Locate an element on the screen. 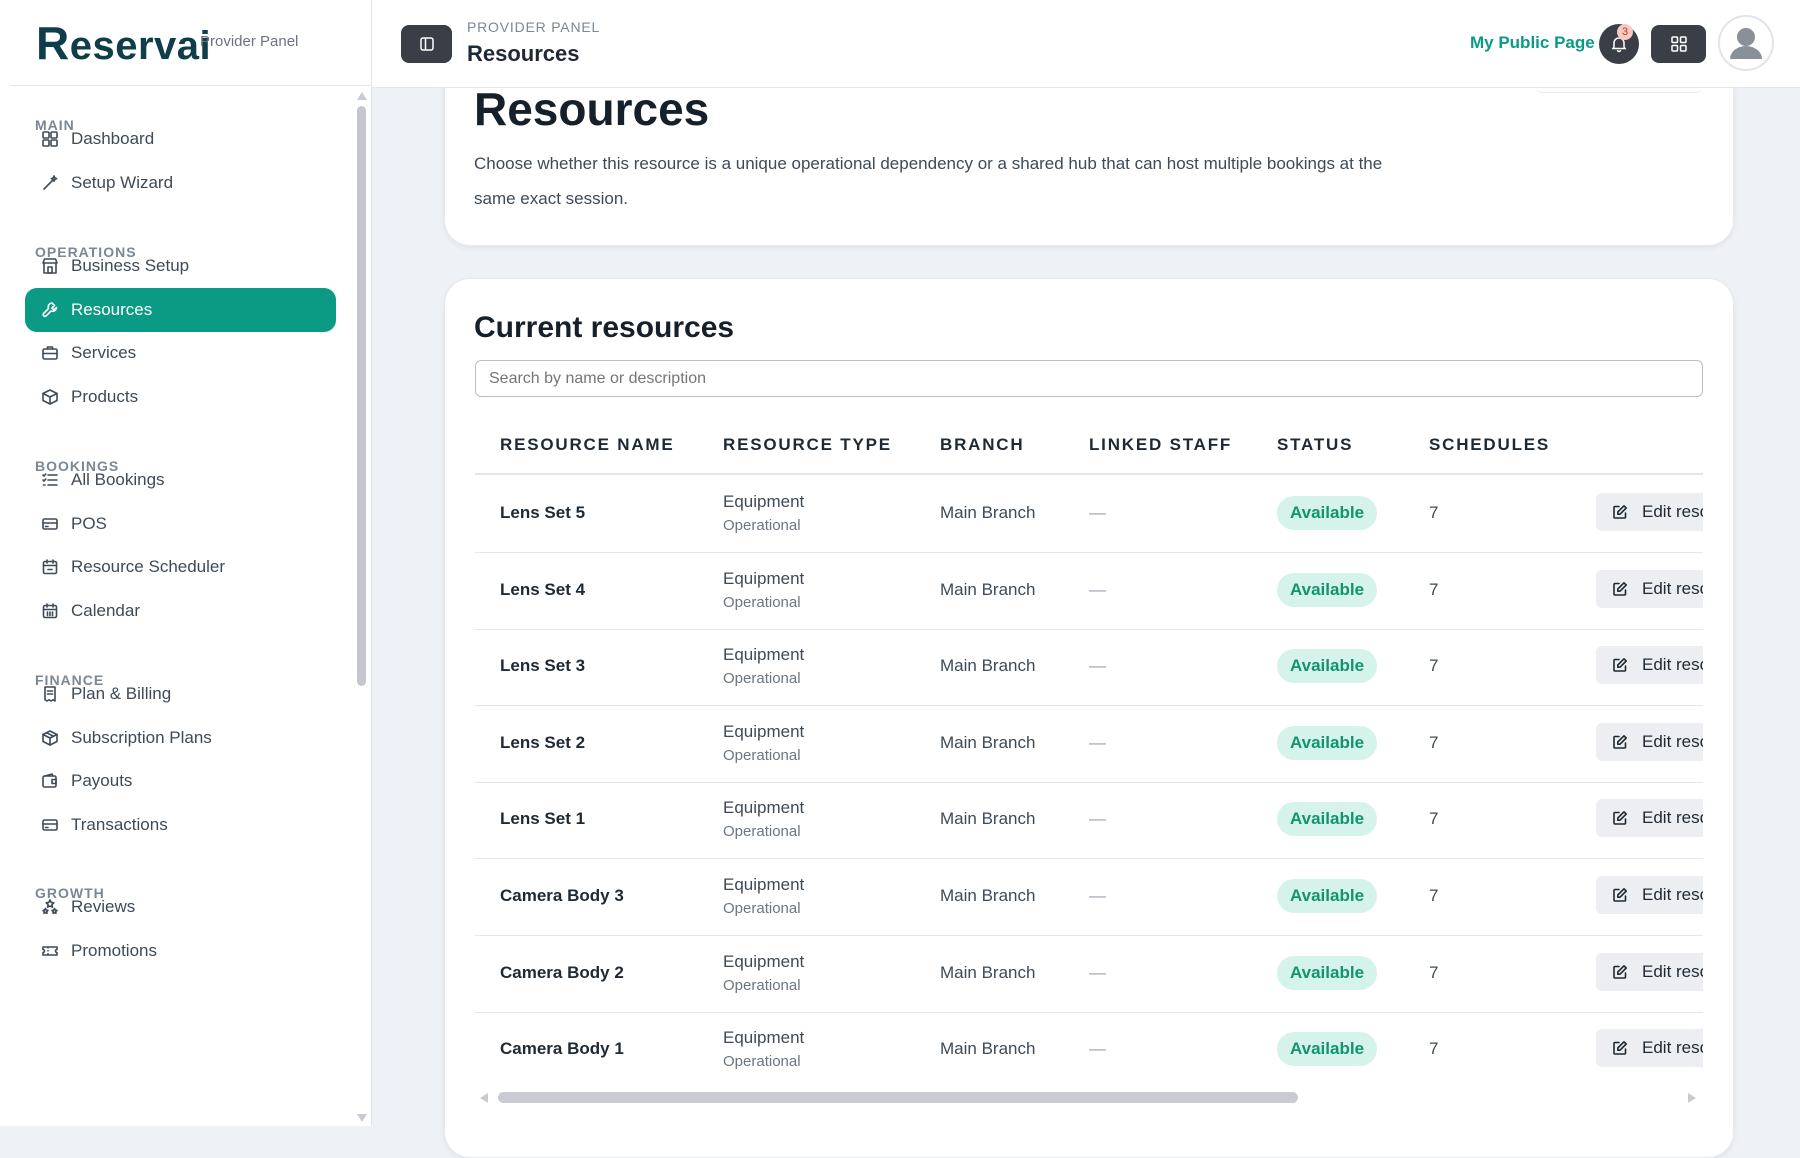 The width and height of the screenshot is (1800, 1158). sidebar-item-payouts: Payouts is located at coordinates (180, 781).